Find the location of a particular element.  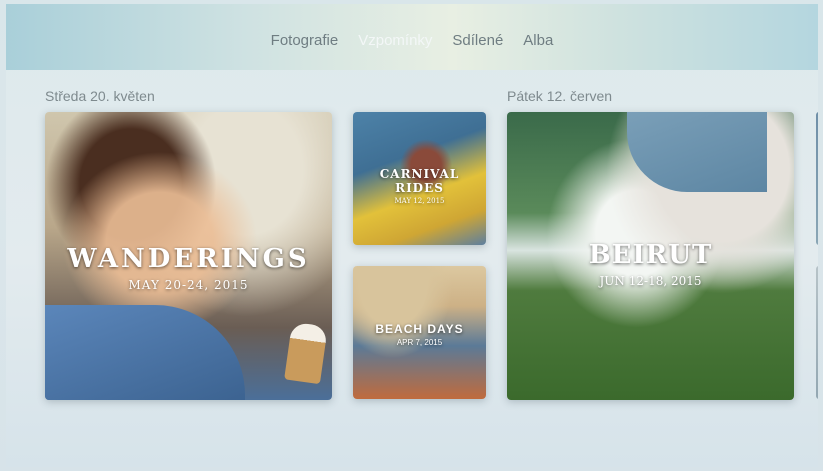

tab-fotografie: Fotografie is located at coordinates (305, 40).